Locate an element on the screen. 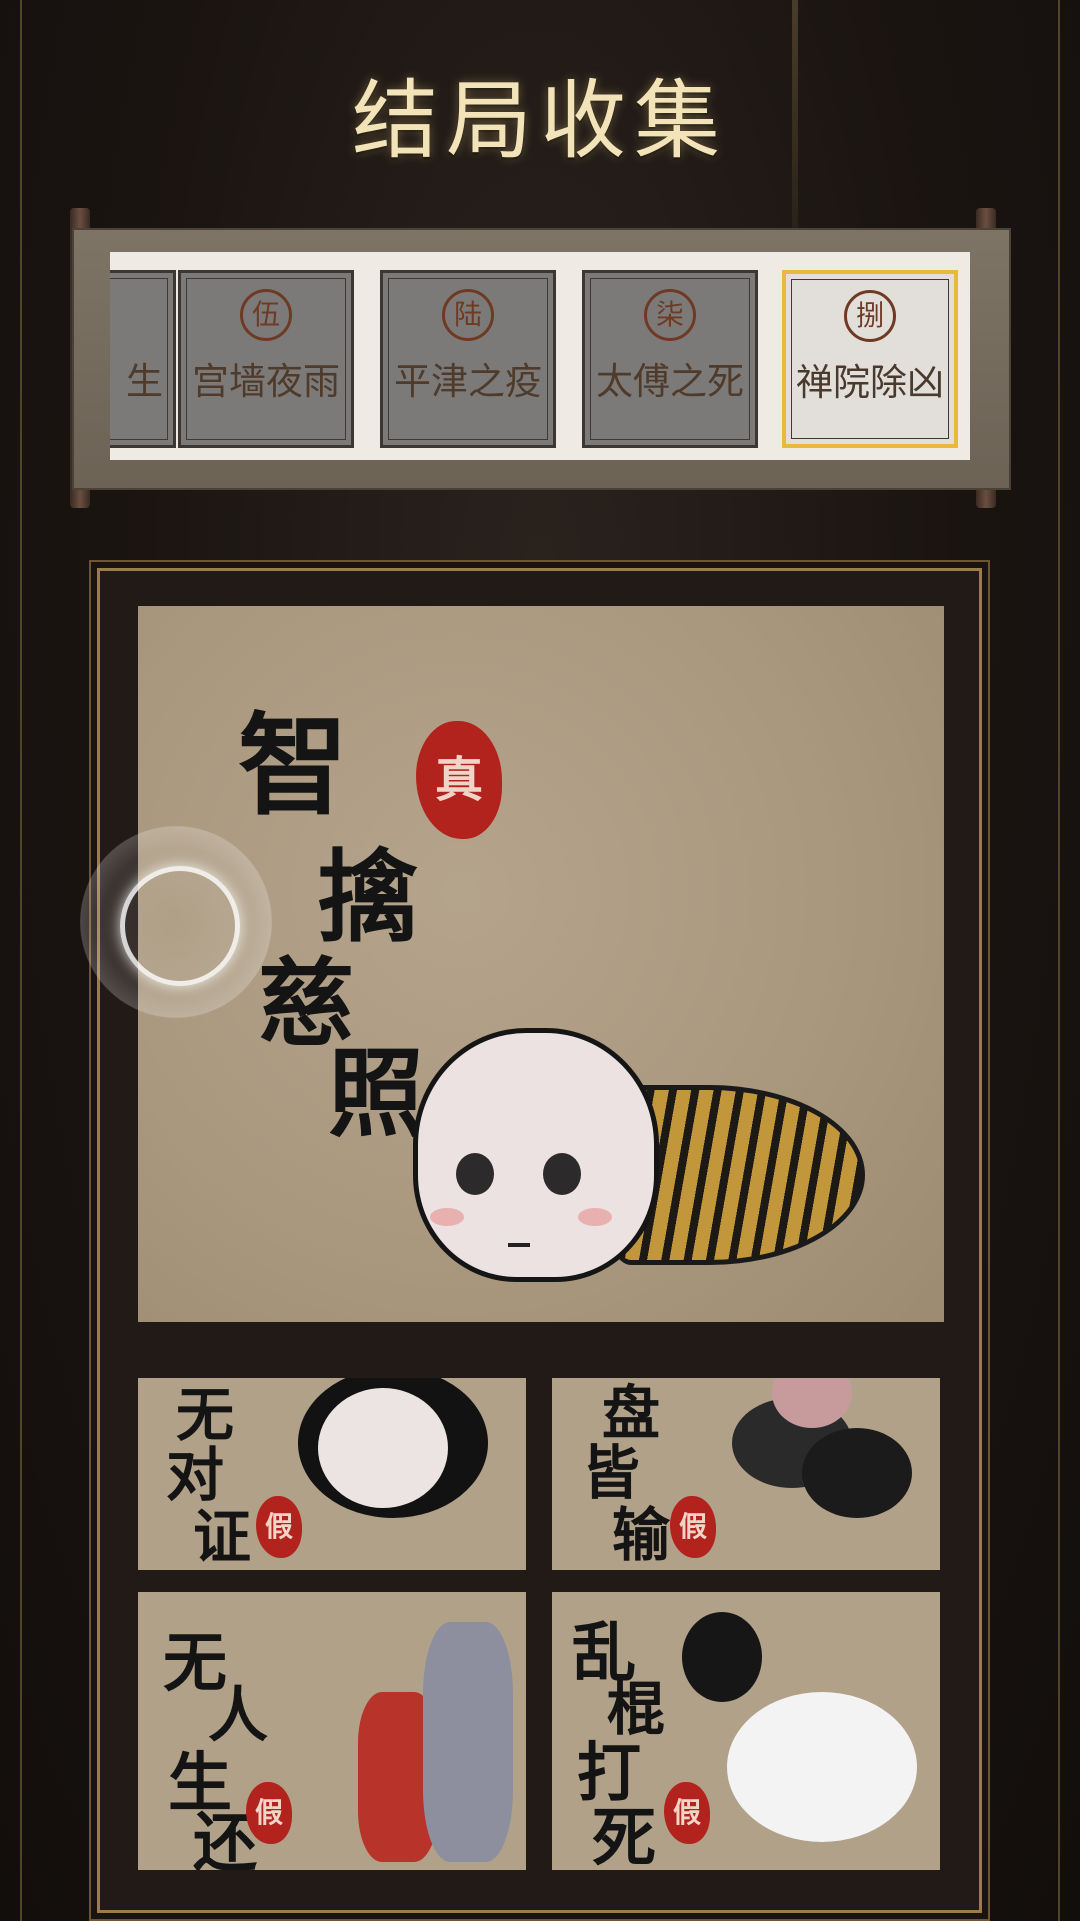 The height and width of the screenshot is (1921, 1080). alt-ending-thumbnail: 乱 棍 打 死 假 is located at coordinates (746, 1731).